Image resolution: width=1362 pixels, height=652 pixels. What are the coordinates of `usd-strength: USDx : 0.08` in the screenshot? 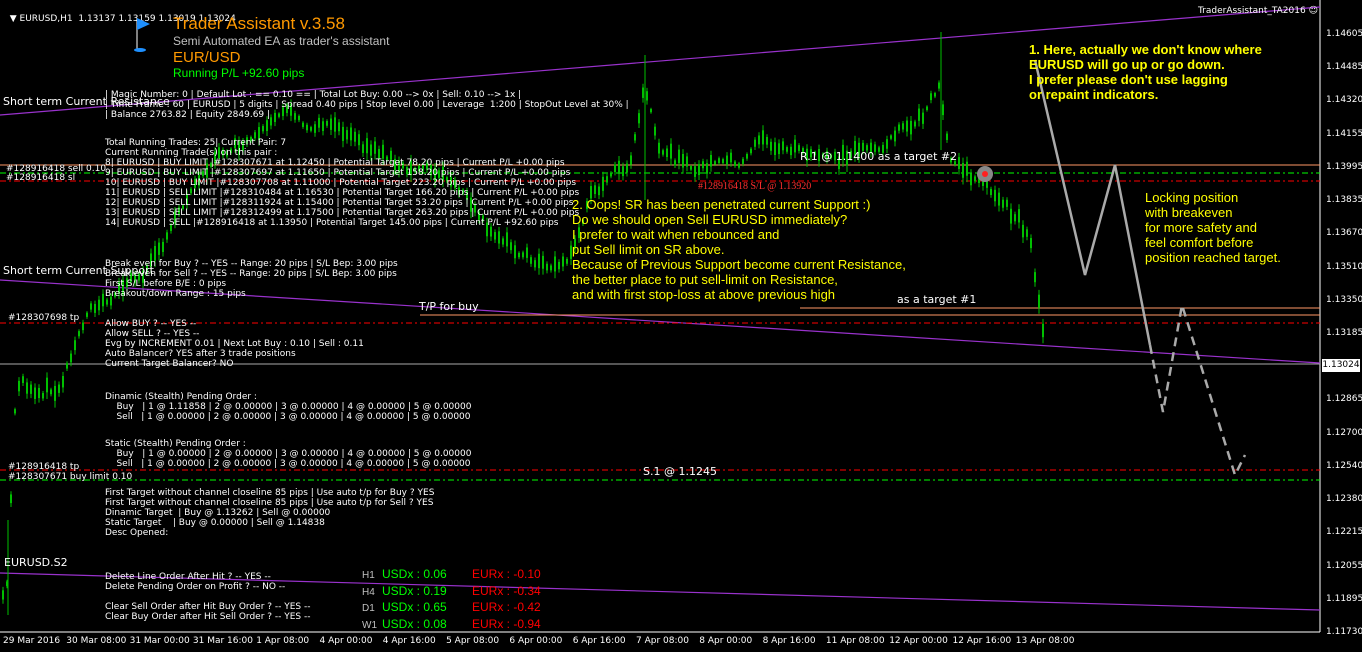 It's located at (414, 623).